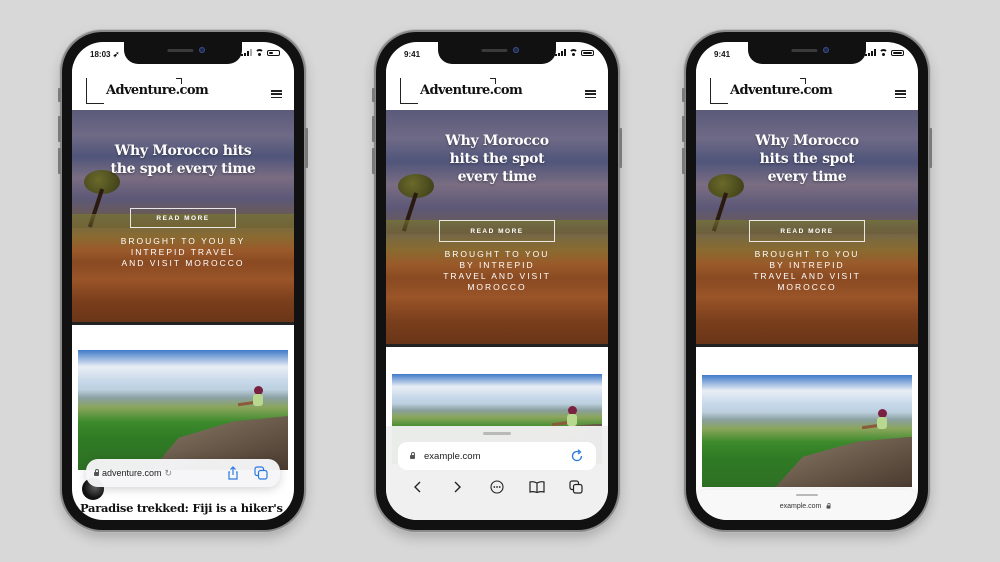  Describe the element at coordinates (457, 487) in the screenshot. I see `forward-icon` at that location.